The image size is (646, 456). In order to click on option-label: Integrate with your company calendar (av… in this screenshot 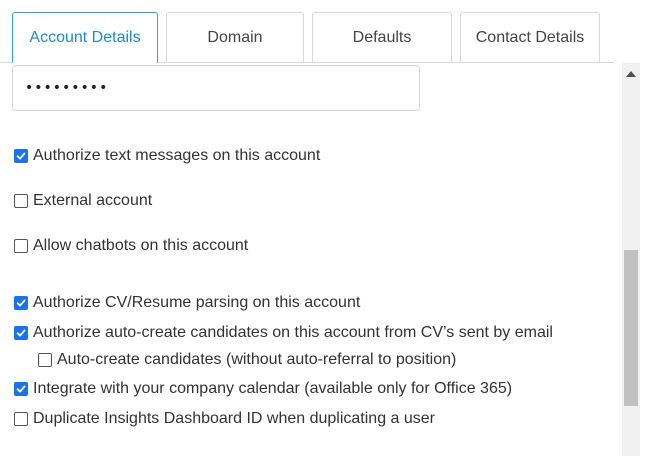, I will do `click(273, 388)`.